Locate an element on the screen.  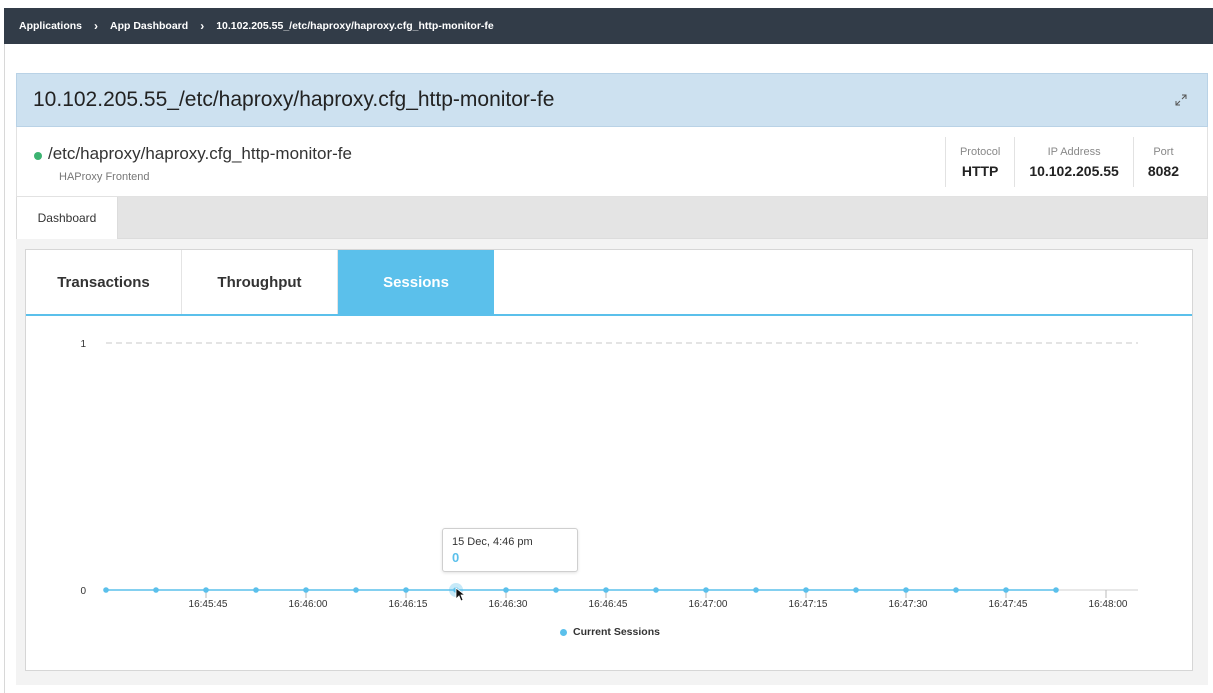
x-tick-label: 16:46:00 is located at coordinates (308, 604).